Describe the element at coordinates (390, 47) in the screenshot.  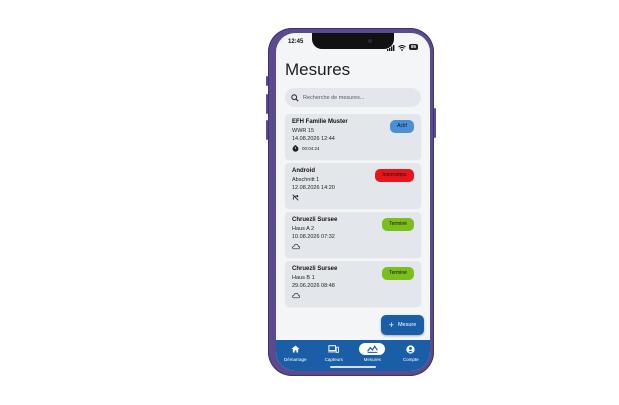
I see `signal-icon` at that location.